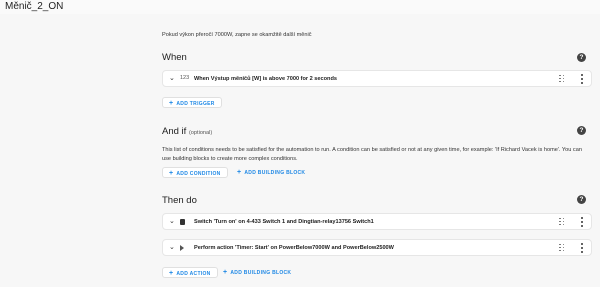 The height and width of the screenshot is (287, 600). Describe the element at coordinates (174, 57) in the screenshot. I see `when-section-title: When` at that location.